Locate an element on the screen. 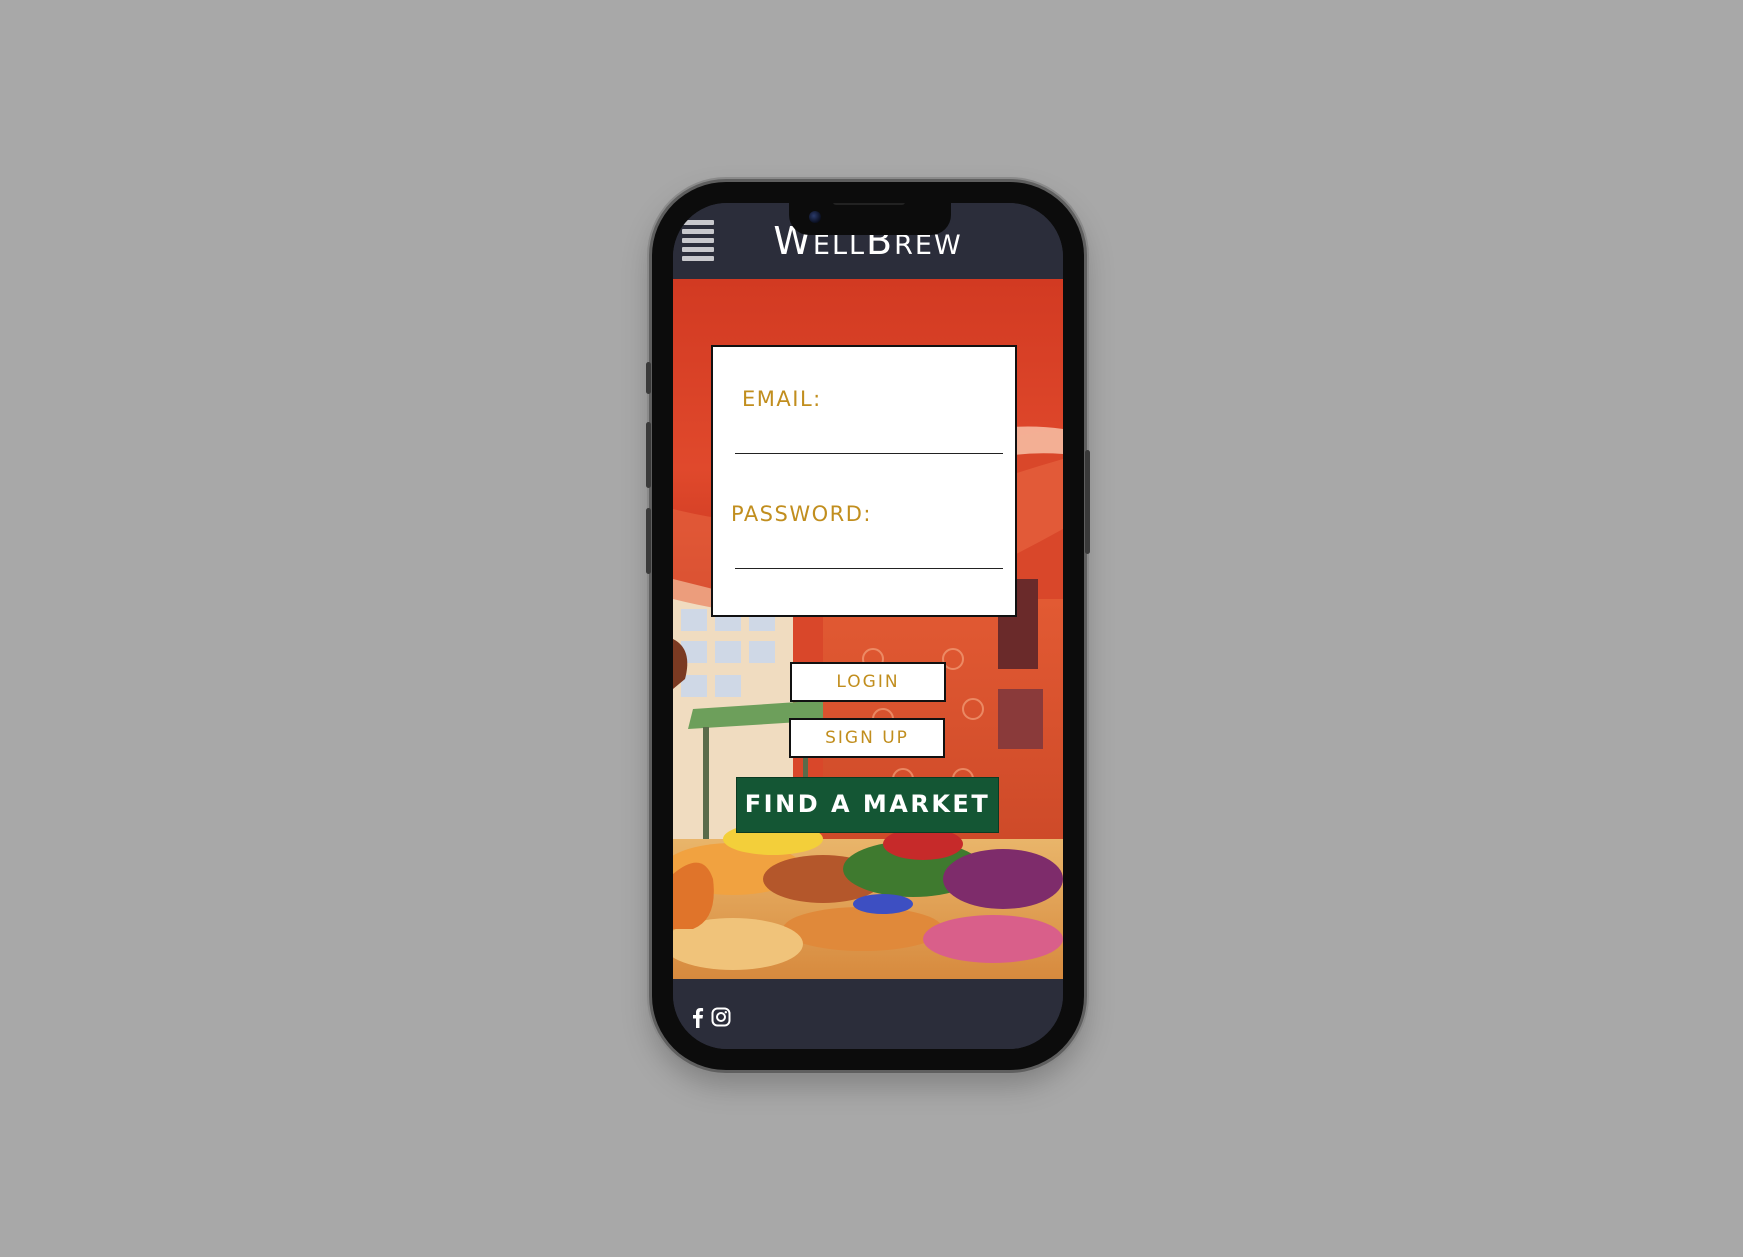  password-label: PASSWORD: is located at coordinates (801, 514).